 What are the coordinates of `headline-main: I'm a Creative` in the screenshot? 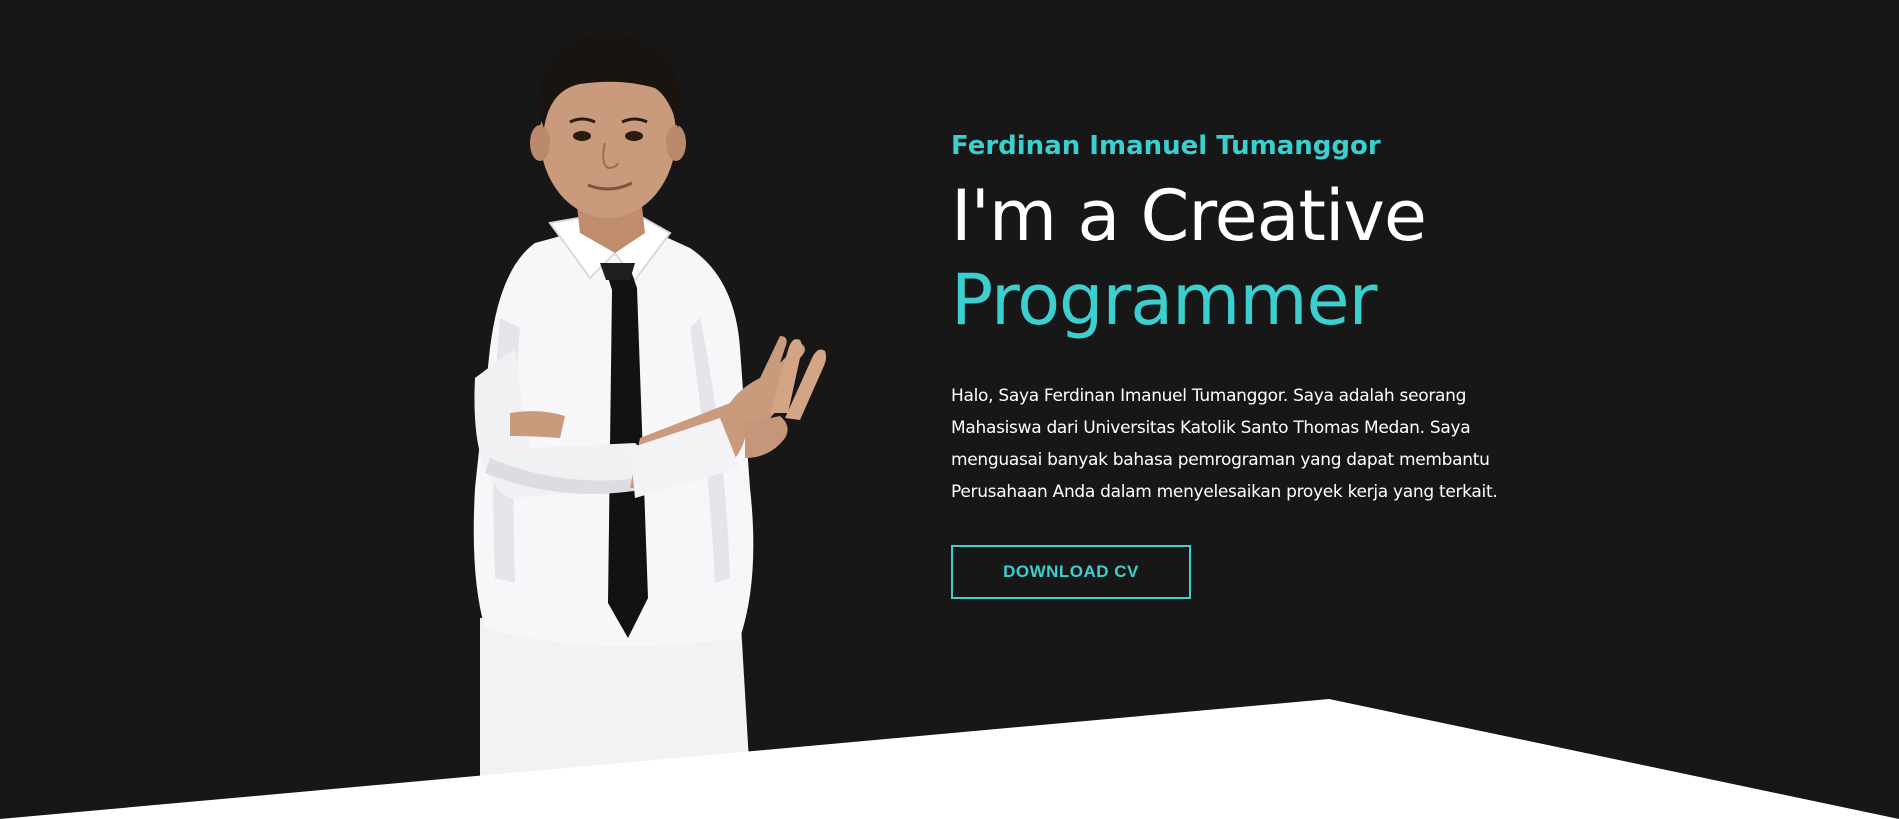 It's located at (1189, 216).